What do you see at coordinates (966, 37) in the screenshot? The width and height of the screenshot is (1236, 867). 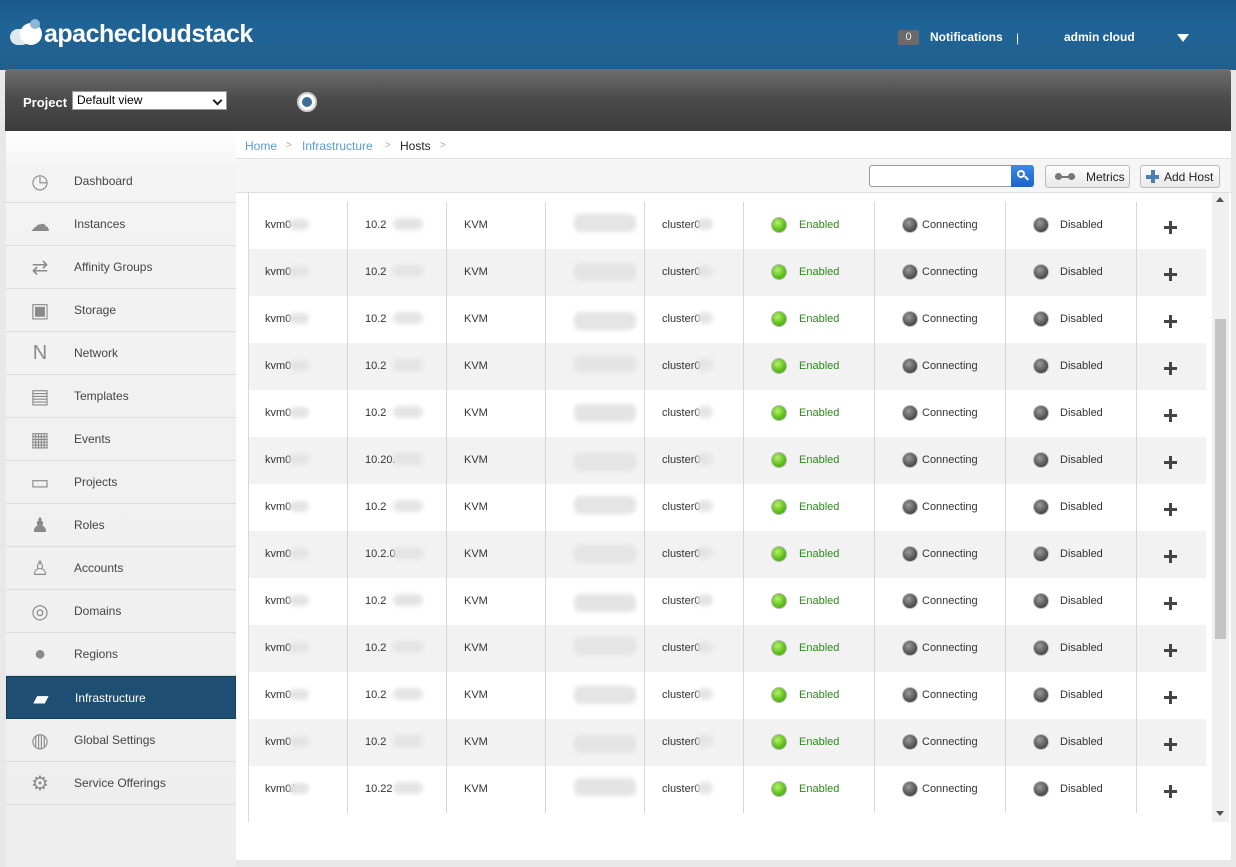 I see `notifications-link: Notifications` at bounding box center [966, 37].